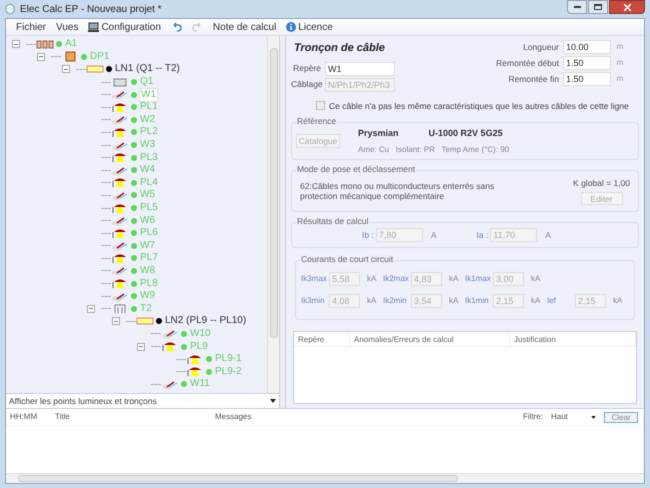  I want to click on checkbox, so click(320, 105).